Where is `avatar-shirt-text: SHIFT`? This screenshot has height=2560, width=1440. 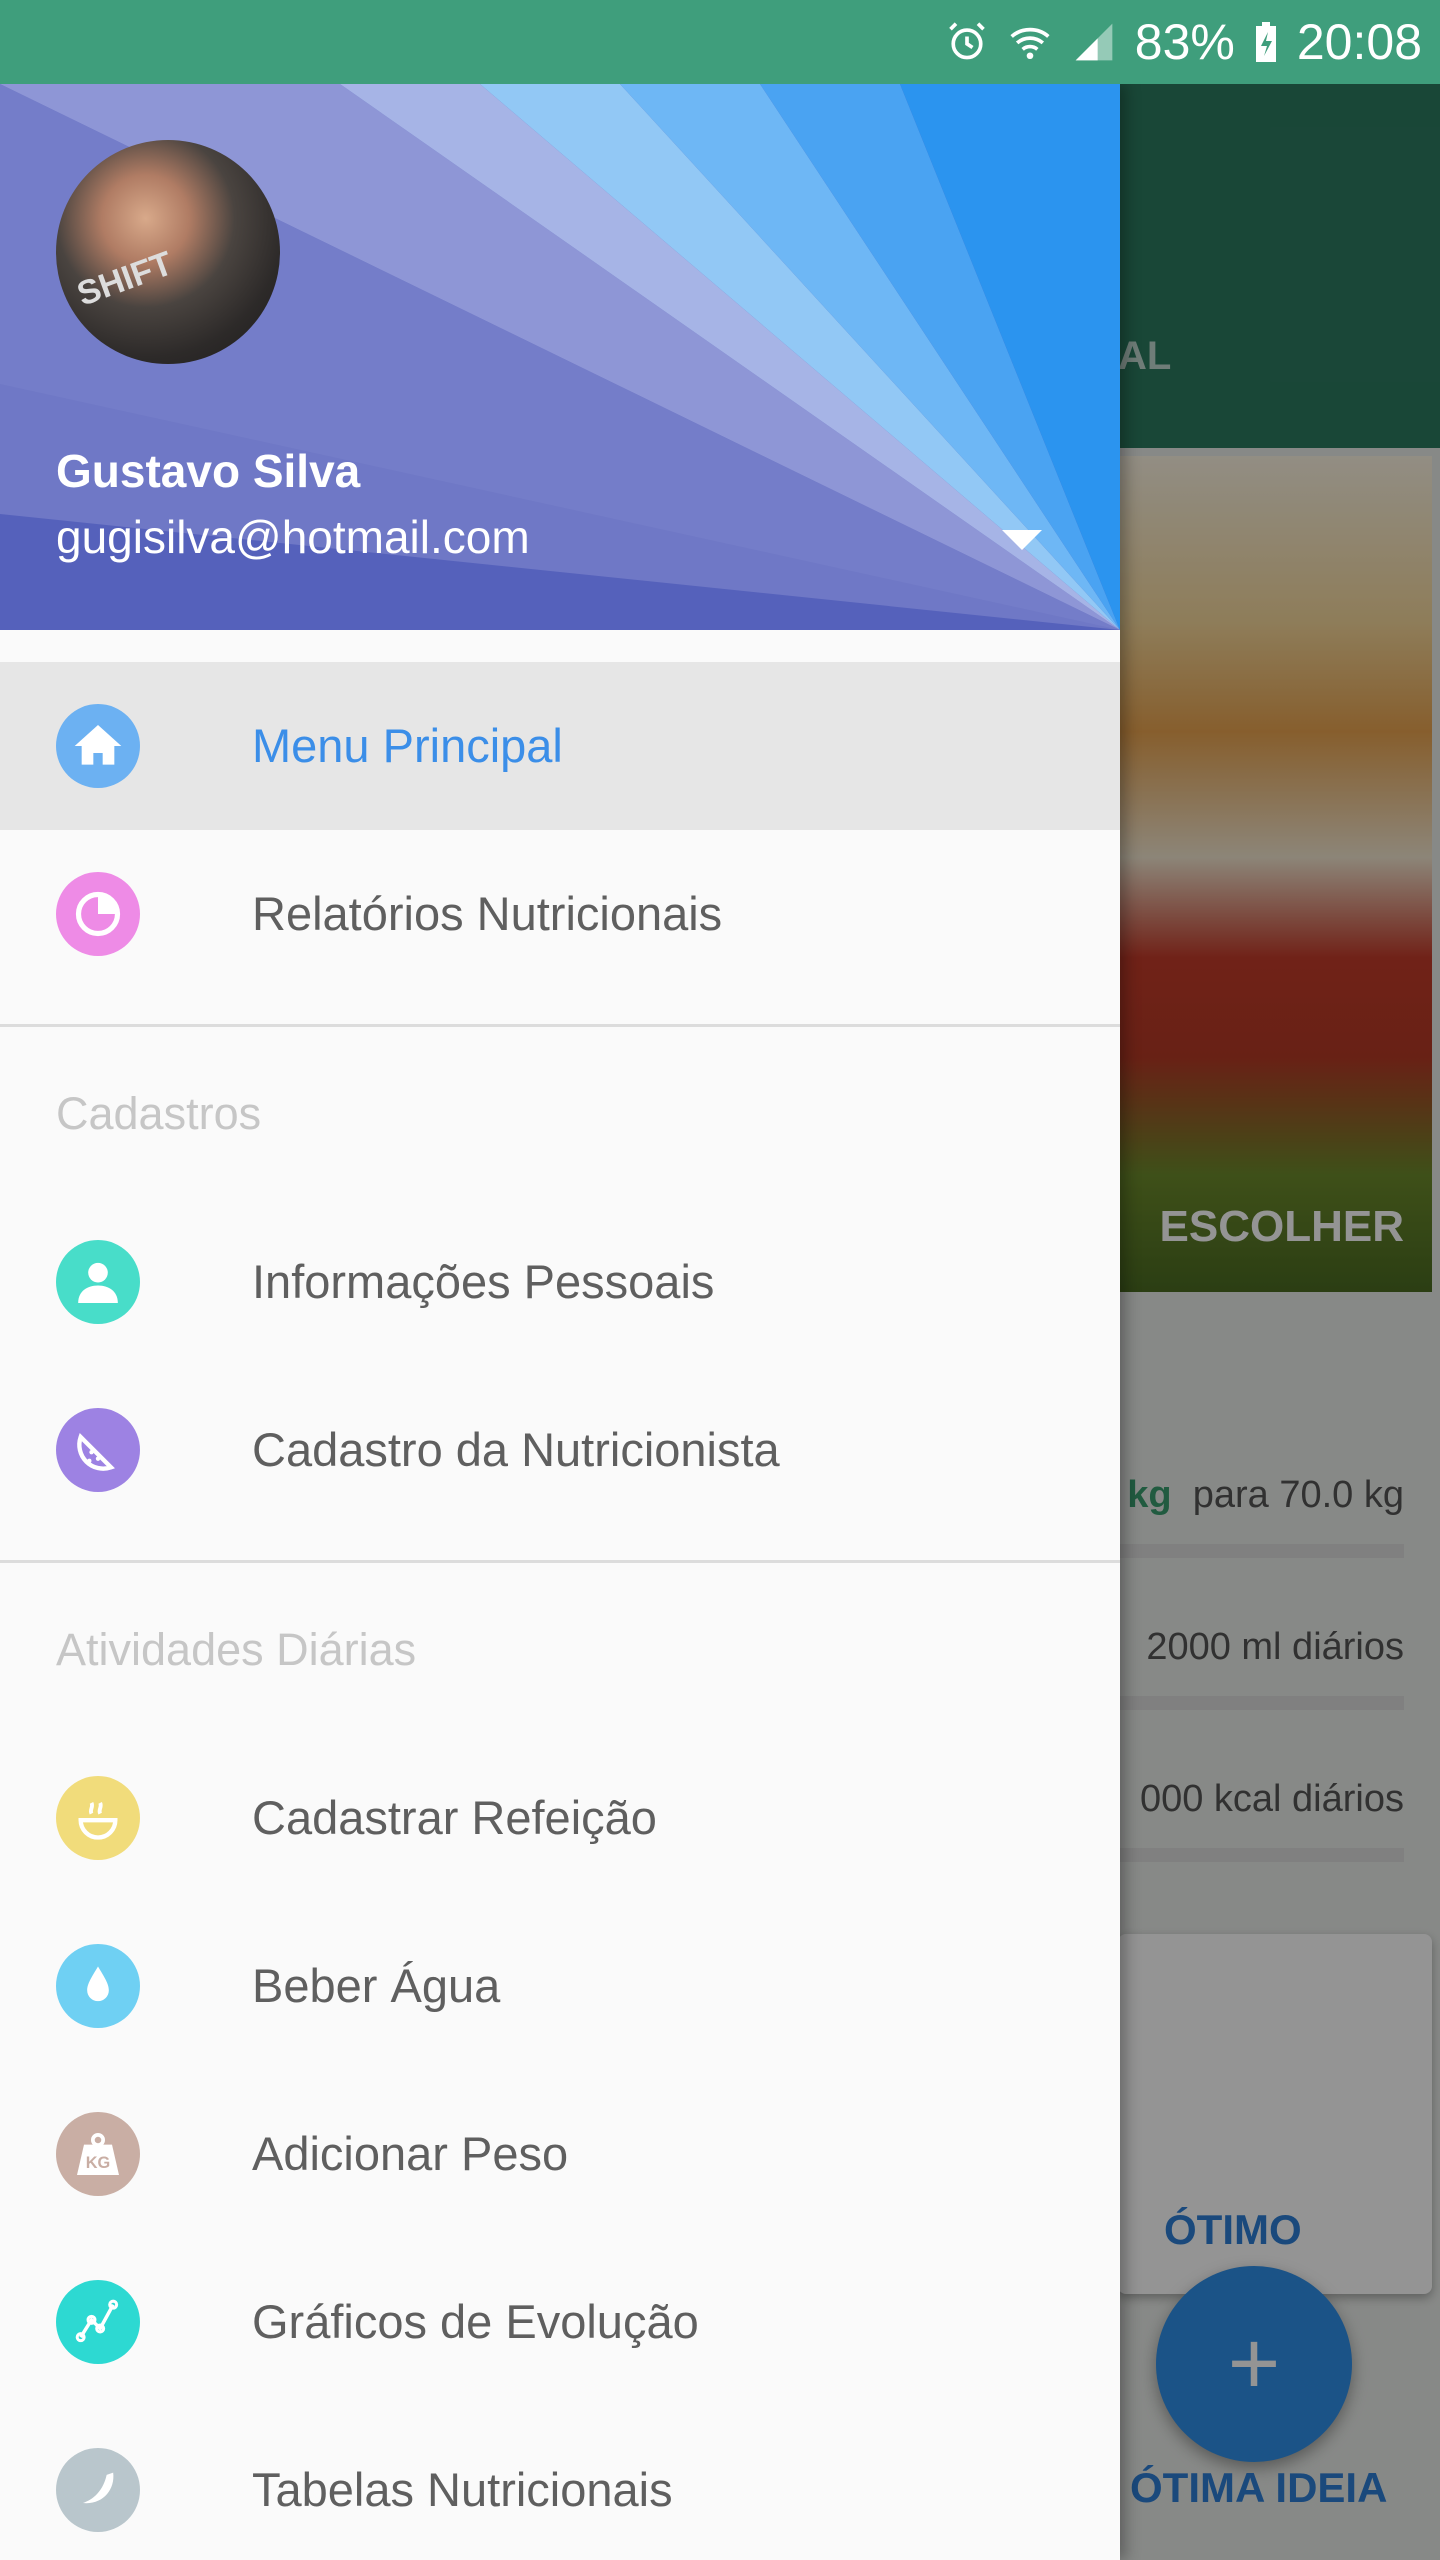
avatar-shirt-text: SHIFT is located at coordinates (125, 279).